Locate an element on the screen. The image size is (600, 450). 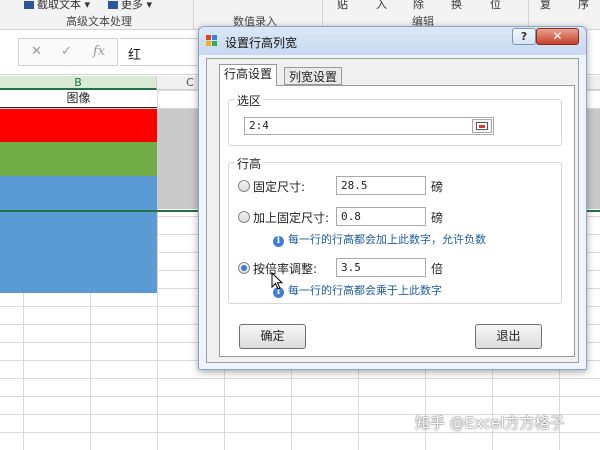
cell-b2-red is located at coordinates (78, 125).